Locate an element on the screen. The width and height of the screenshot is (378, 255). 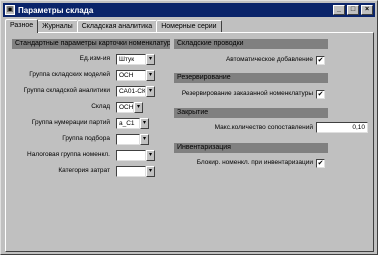
close-button: × is located at coordinates (367, 10).